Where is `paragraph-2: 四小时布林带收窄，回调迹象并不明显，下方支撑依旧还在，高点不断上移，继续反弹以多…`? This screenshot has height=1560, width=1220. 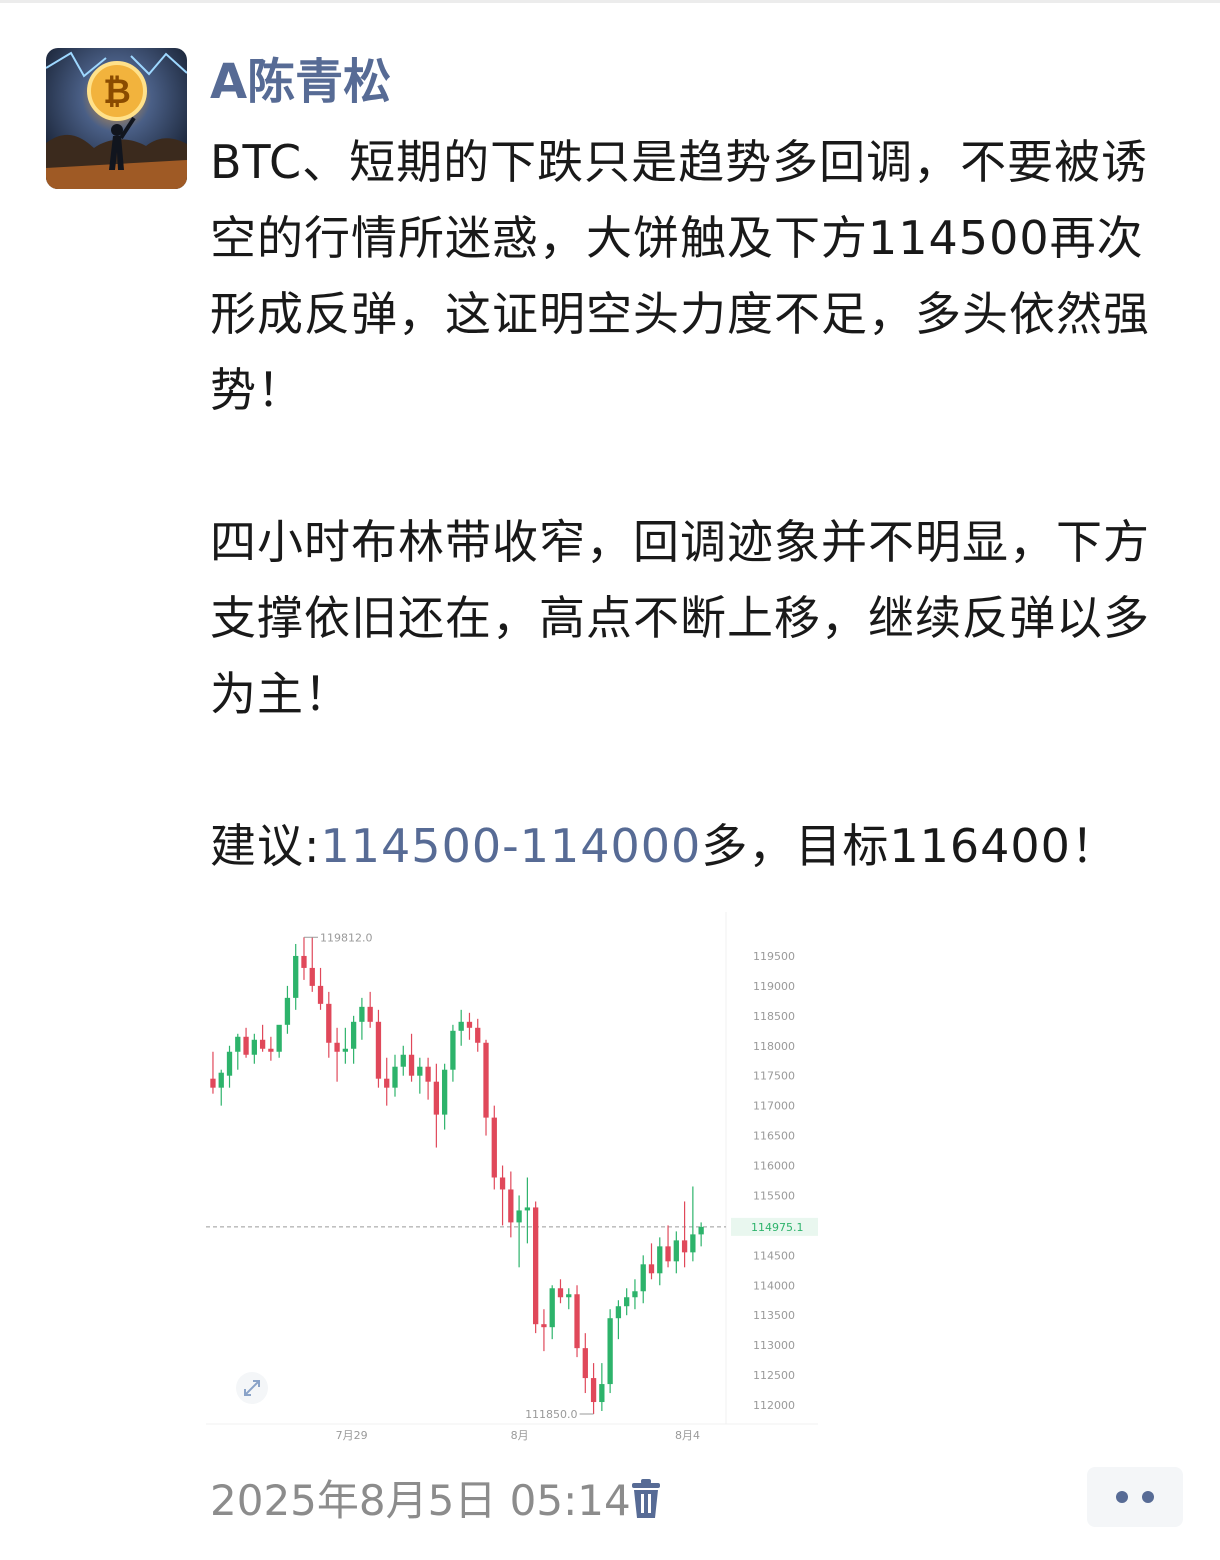 paragraph-2: 四小时布林带收窄，回调迹象并不明显，下方支撑依旧还在，高点不断上移，继续反弹以多… is located at coordinates (680, 618).